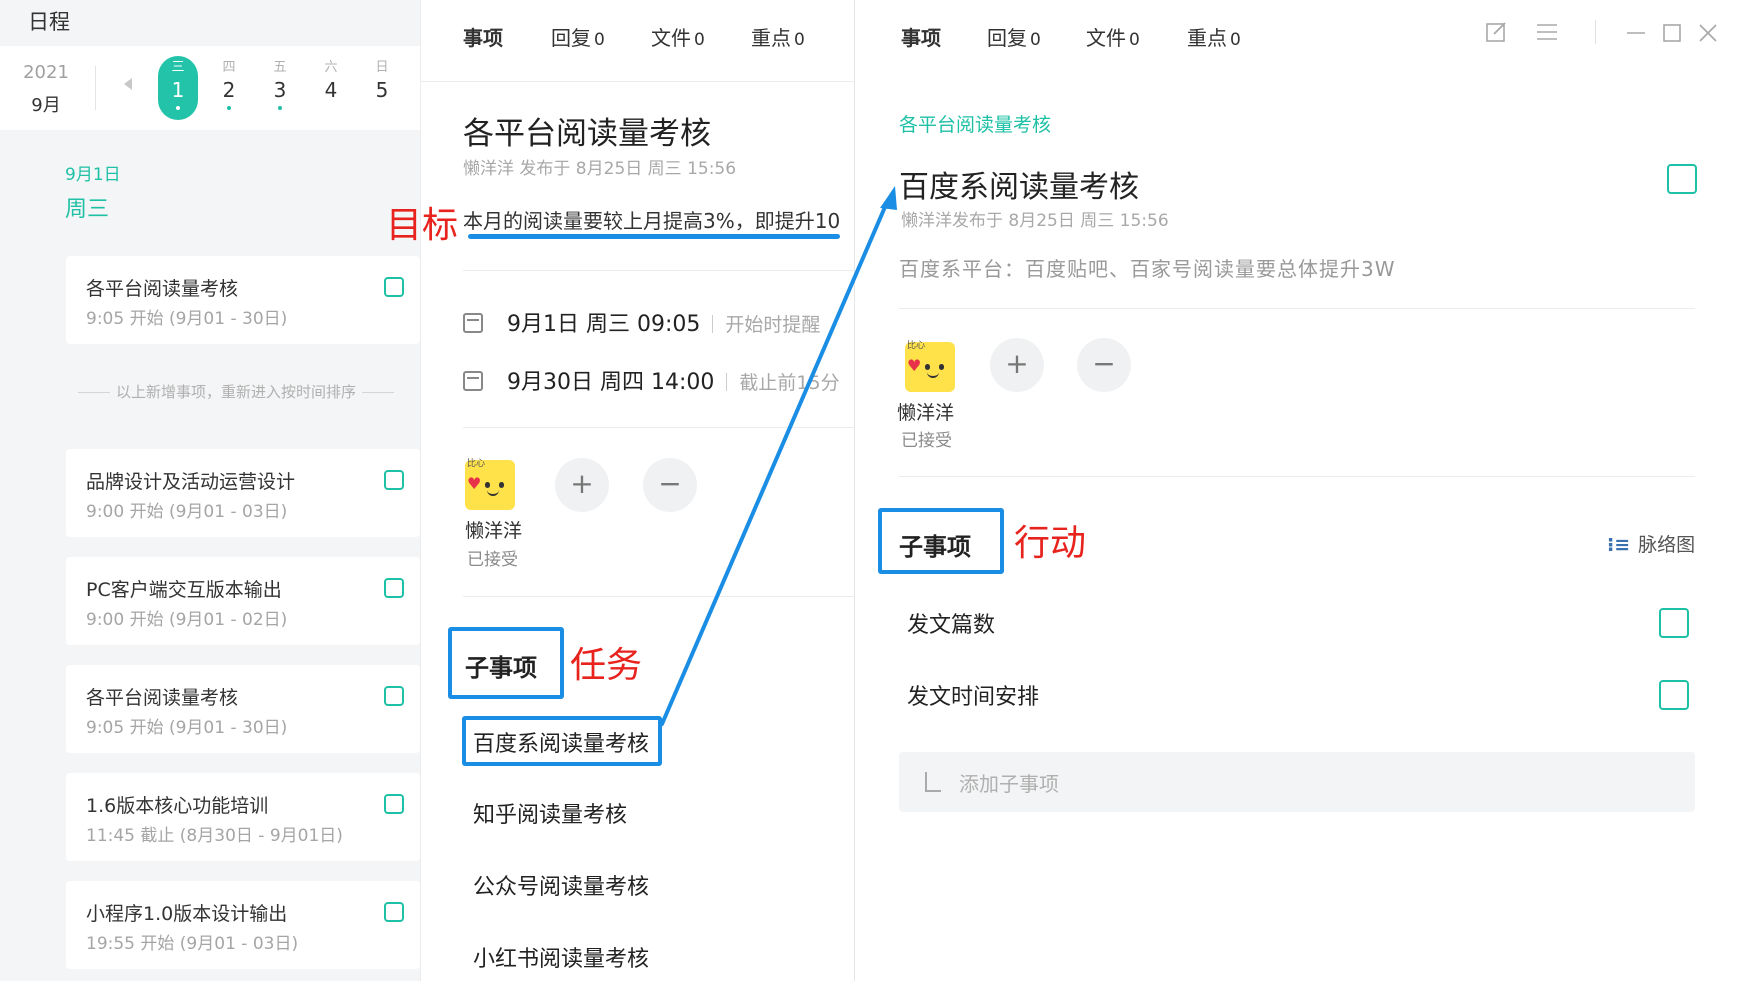 This screenshot has height=981, width=1745. Describe the element at coordinates (773, 325) in the screenshot. I see `start-reminder: 开始时提醒` at that location.